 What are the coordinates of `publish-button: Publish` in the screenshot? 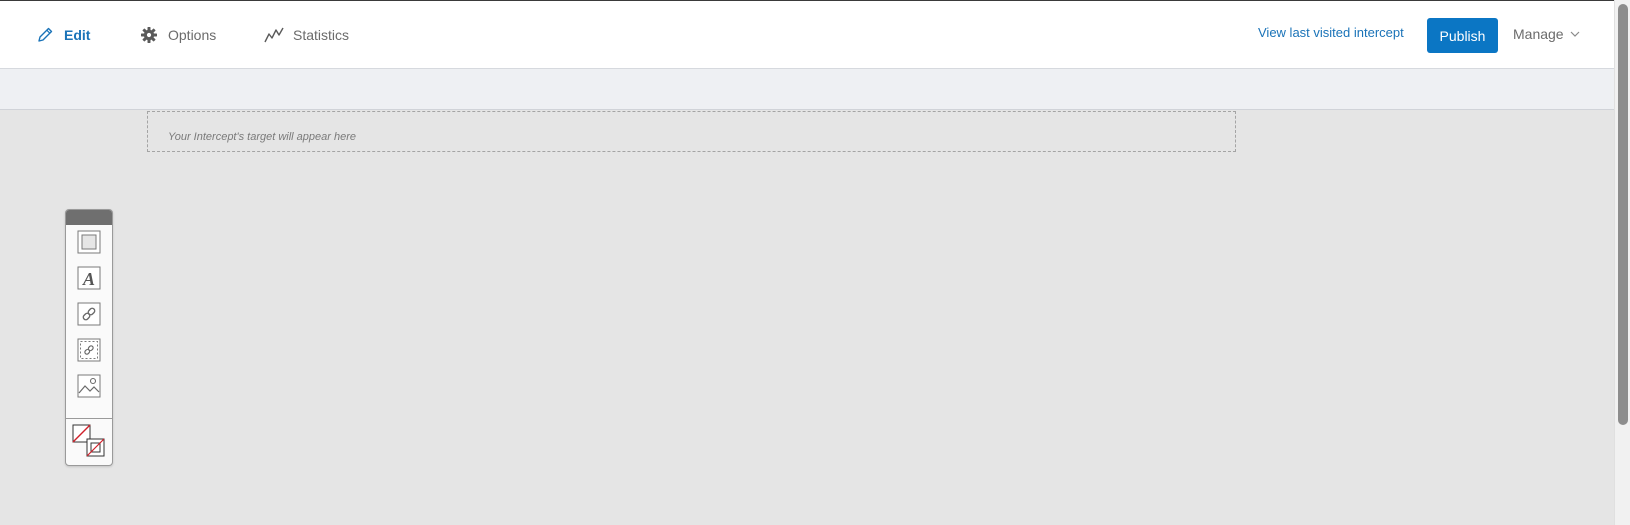 It's located at (1462, 35).